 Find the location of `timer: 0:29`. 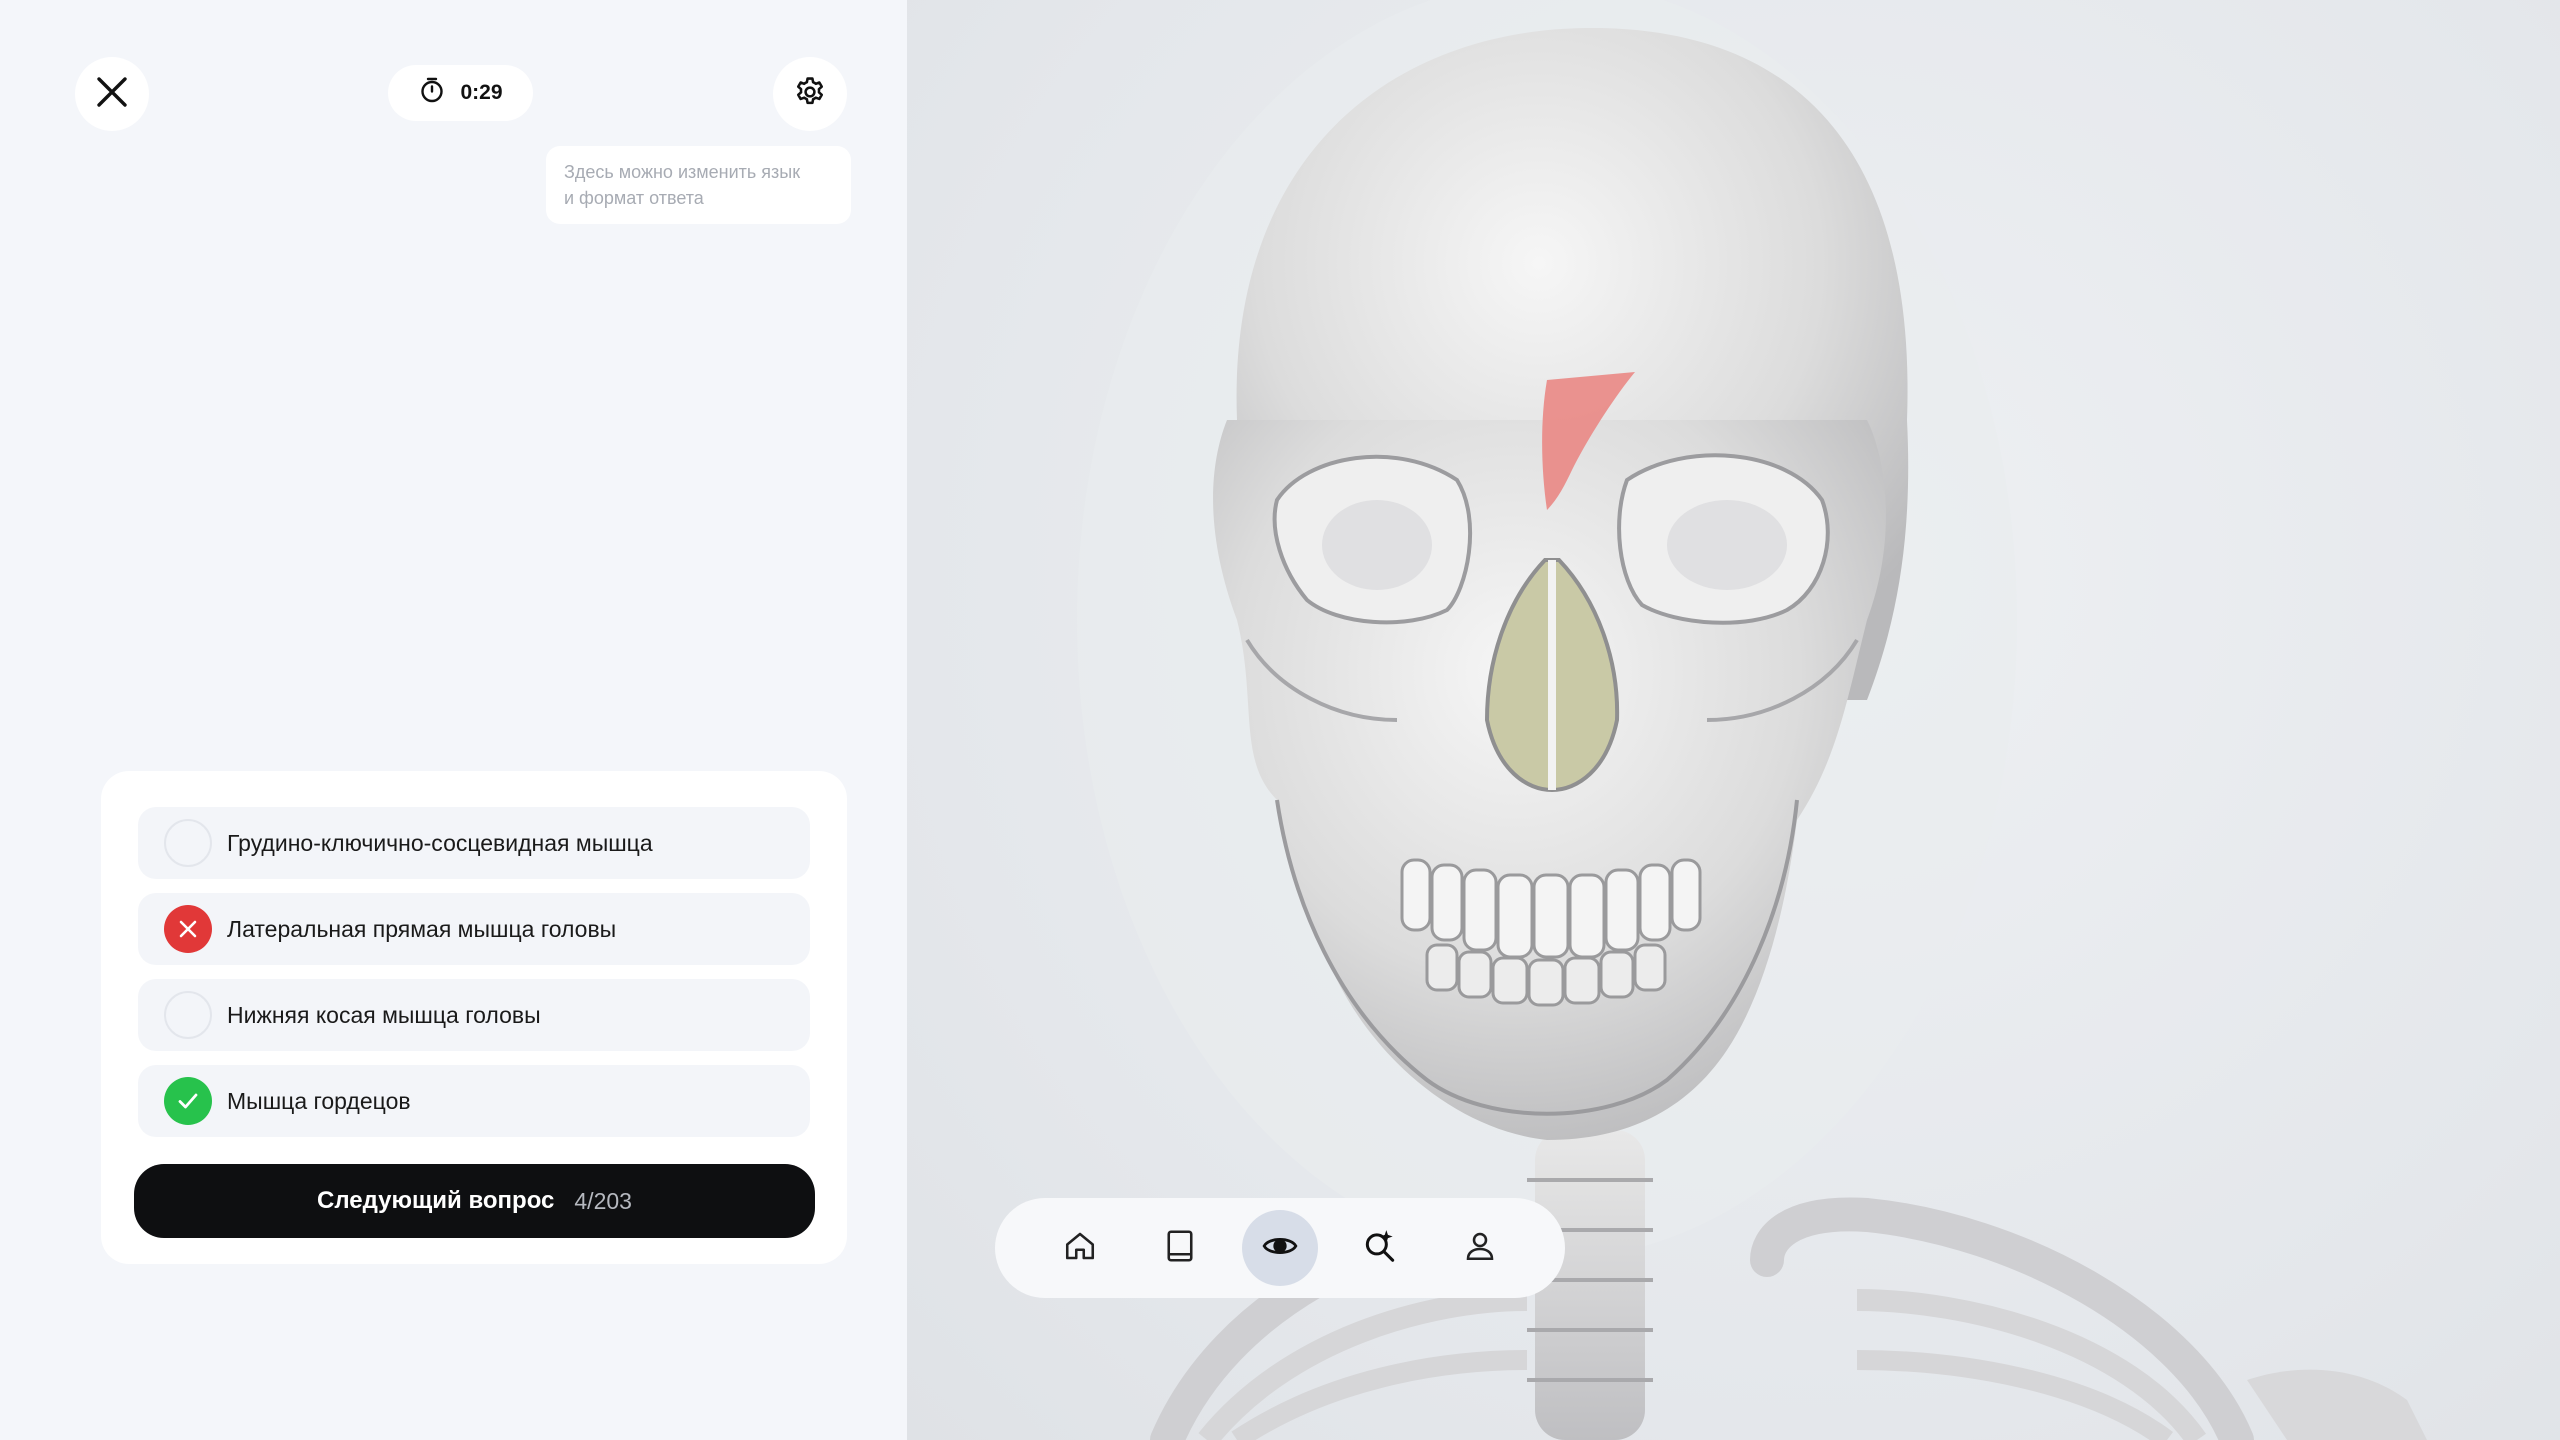

timer: 0:29 is located at coordinates (460, 93).